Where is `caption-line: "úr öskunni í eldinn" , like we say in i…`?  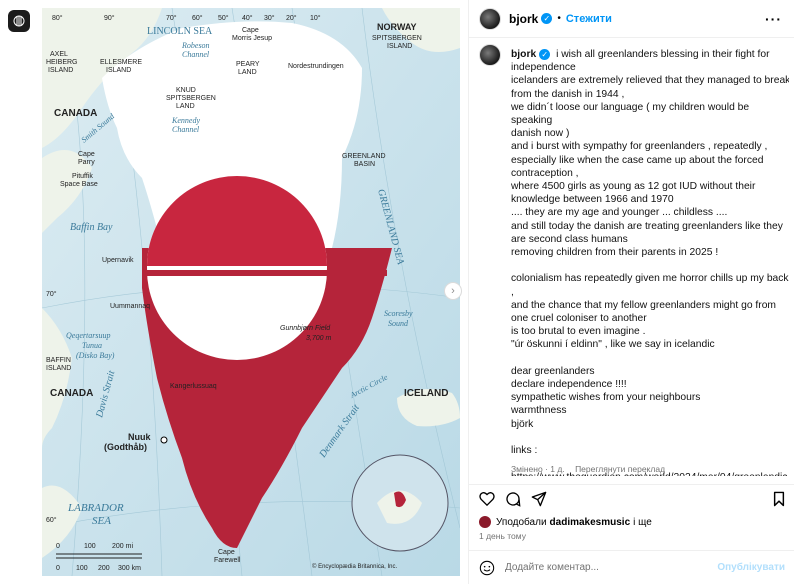
caption-line: "úr öskunni í eldinn" , like we say in i… is located at coordinates (613, 345).